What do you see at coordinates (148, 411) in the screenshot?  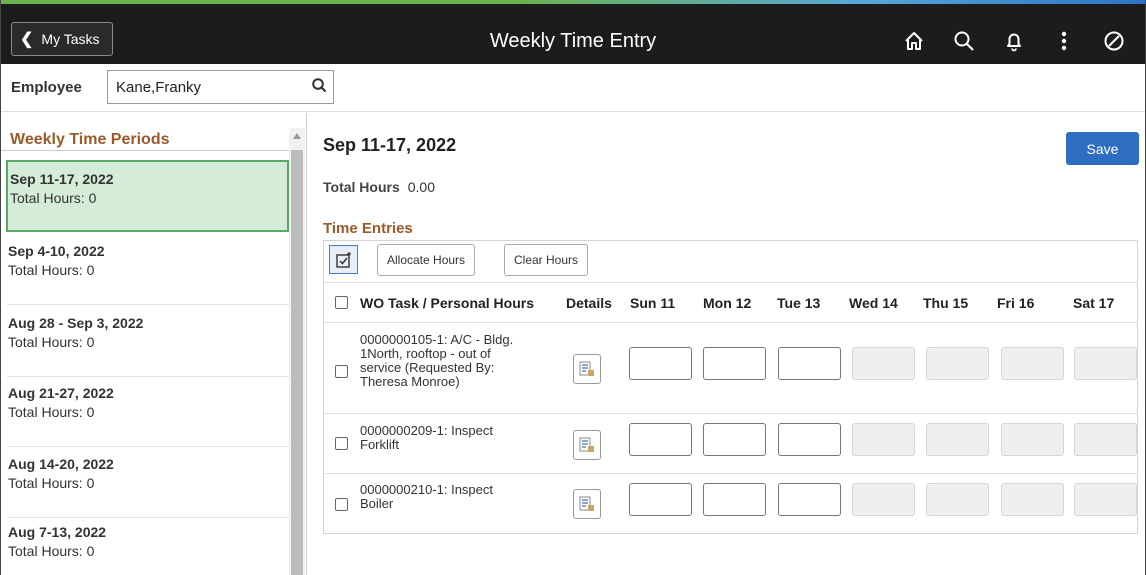 I see `period-item: Aug 21-27, 2022 Total Hours: 0` at bounding box center [148, 411].